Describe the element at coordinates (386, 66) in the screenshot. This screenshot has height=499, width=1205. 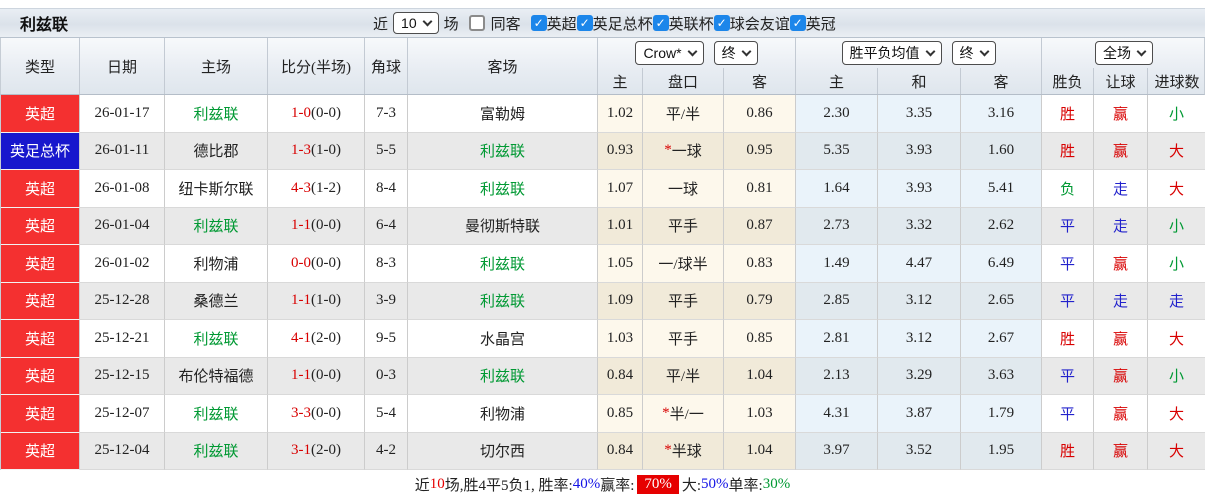
I see `col-header-corner: 角球` at that location.